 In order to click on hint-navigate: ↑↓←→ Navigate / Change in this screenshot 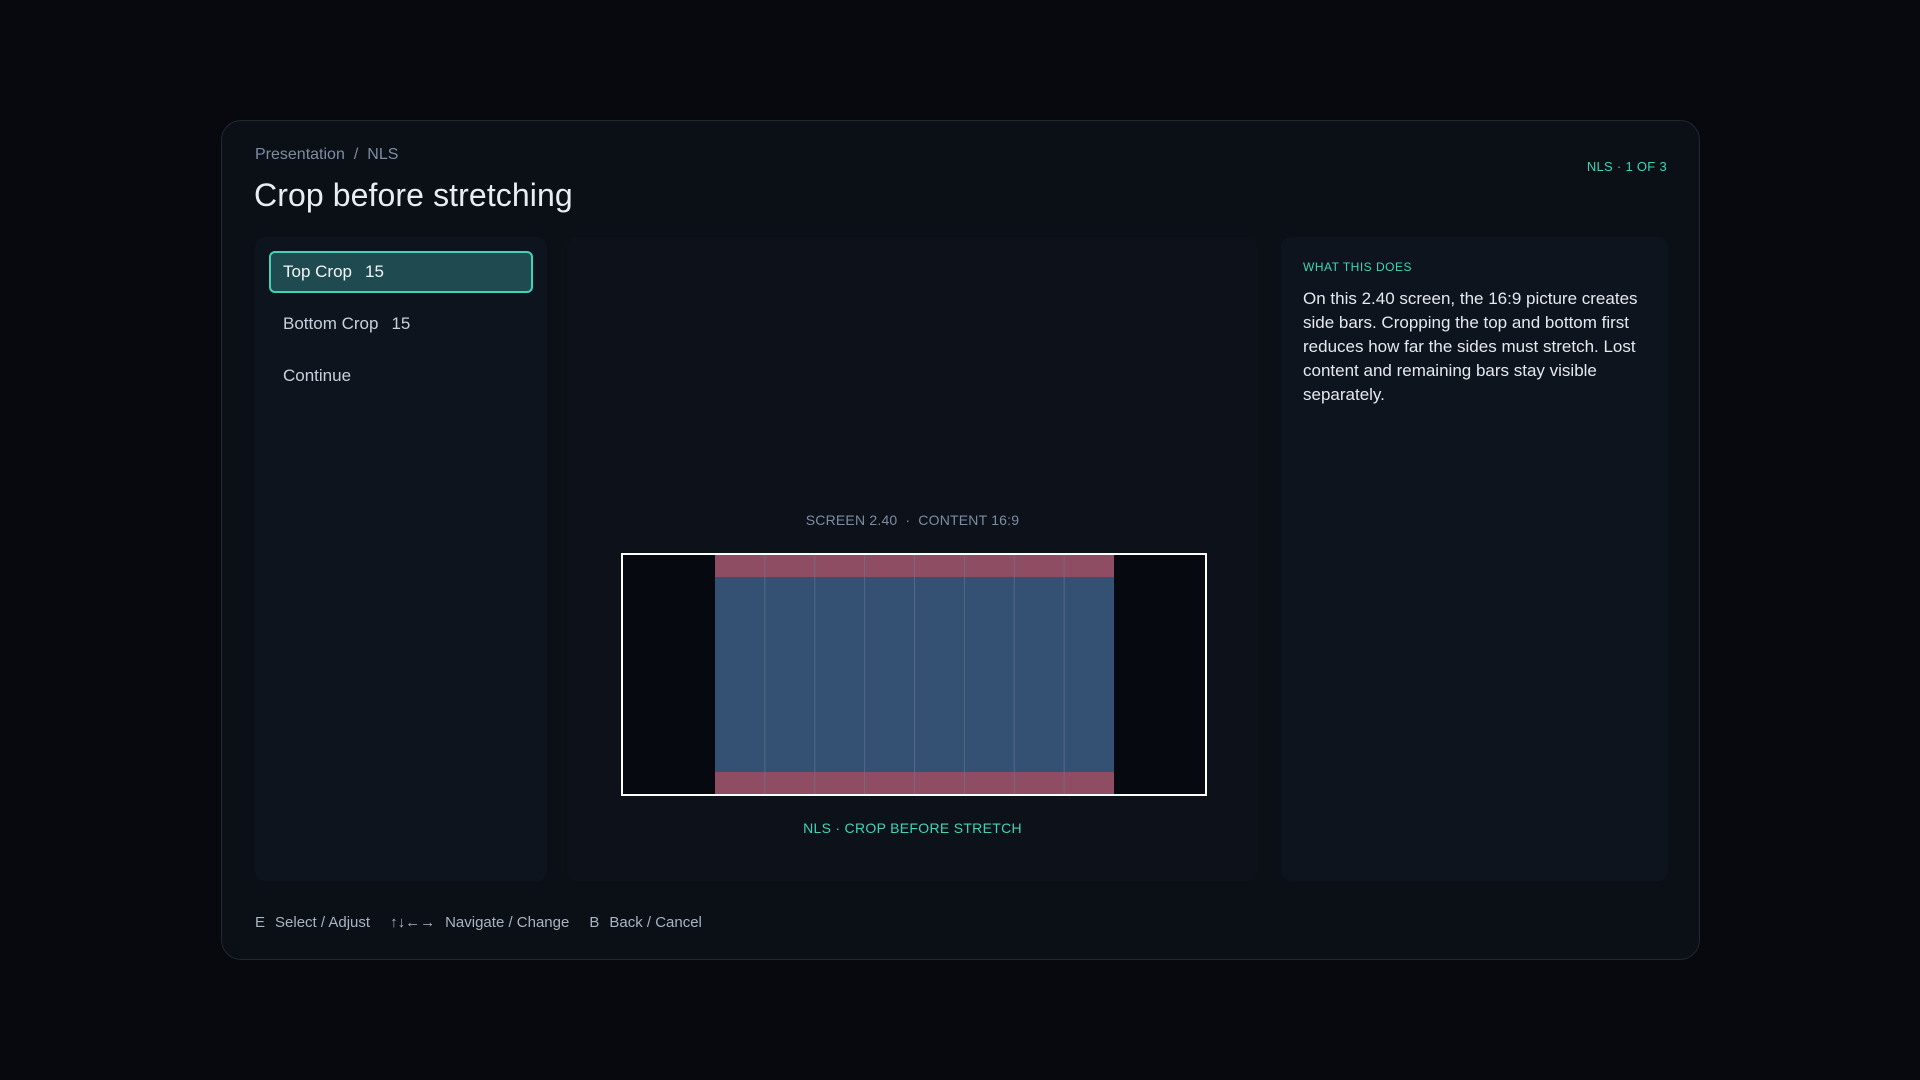, I will do `click(479, 922)`.